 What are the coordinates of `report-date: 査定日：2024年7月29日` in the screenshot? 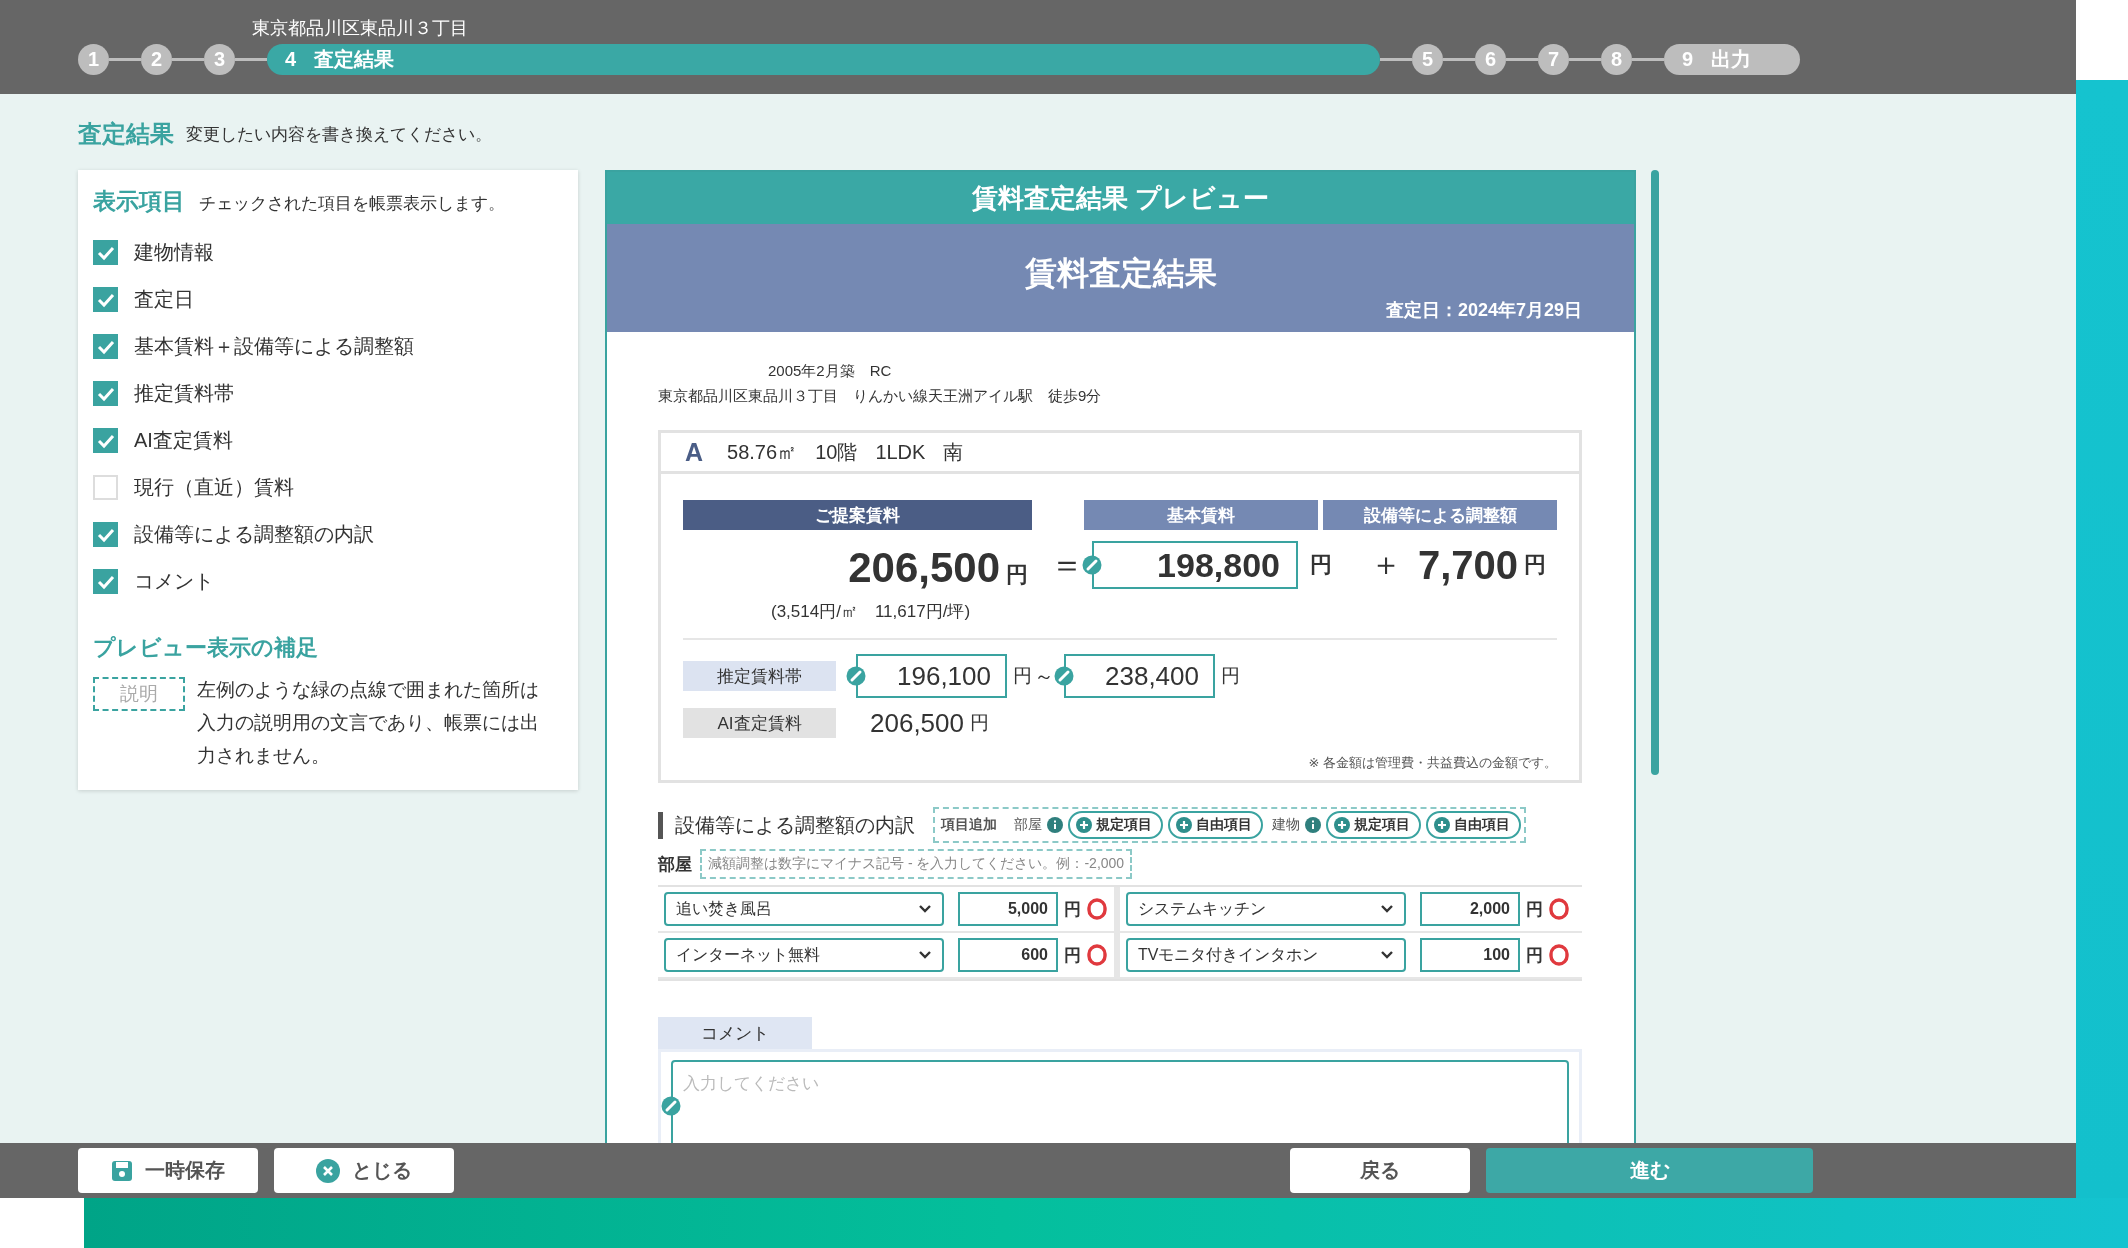 It's located at (1483, 310).